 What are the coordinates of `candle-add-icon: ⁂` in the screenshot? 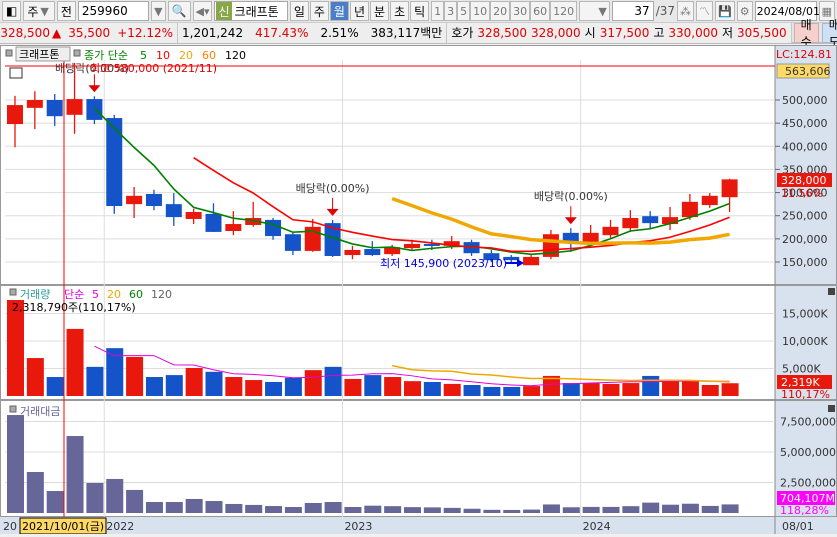 It's located at (686, 11).